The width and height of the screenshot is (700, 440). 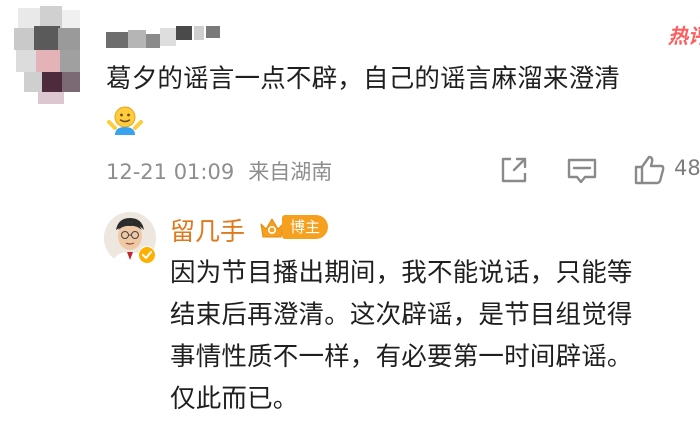 I want to click on reply-text-line: 仅此而已。, so click(x=234, y=399).